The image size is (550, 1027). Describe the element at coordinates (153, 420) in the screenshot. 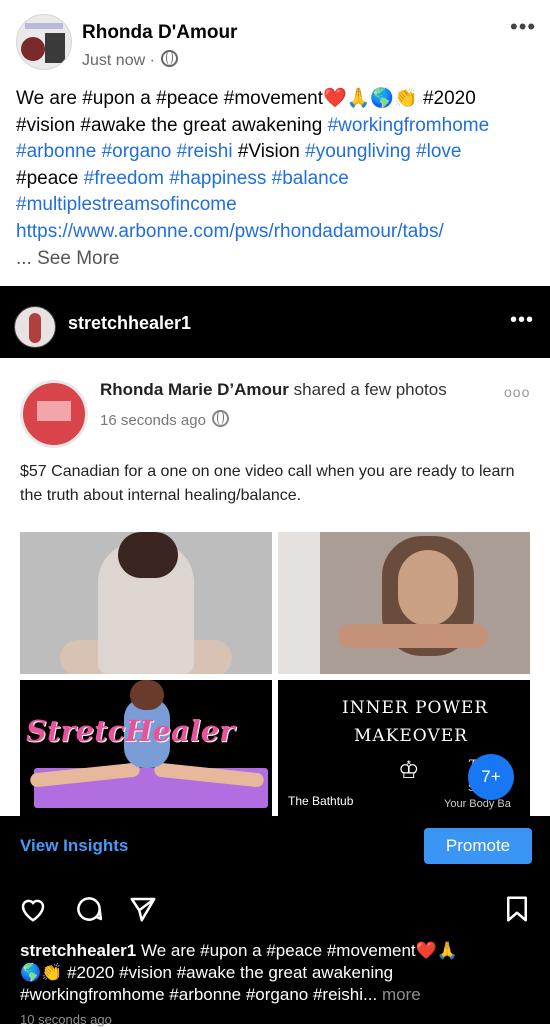

I see `shared-post-time-label: 16 seconds ago` at that location.